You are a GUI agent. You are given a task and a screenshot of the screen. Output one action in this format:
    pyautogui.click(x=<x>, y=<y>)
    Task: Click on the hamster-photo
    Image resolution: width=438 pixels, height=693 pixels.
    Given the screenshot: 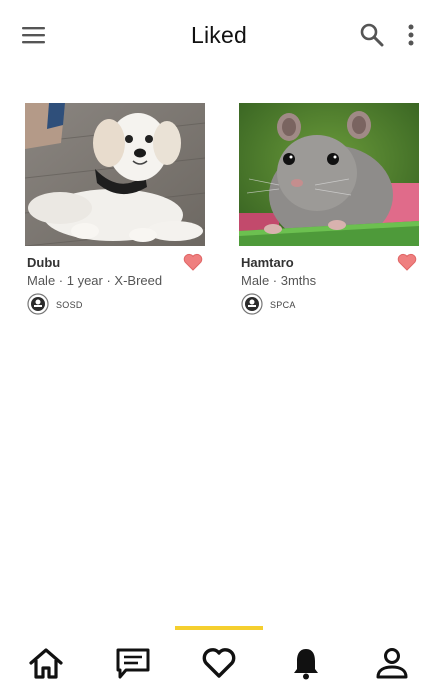 What is the action you would take?
    pyautogui.click(x=329, y=174)
    